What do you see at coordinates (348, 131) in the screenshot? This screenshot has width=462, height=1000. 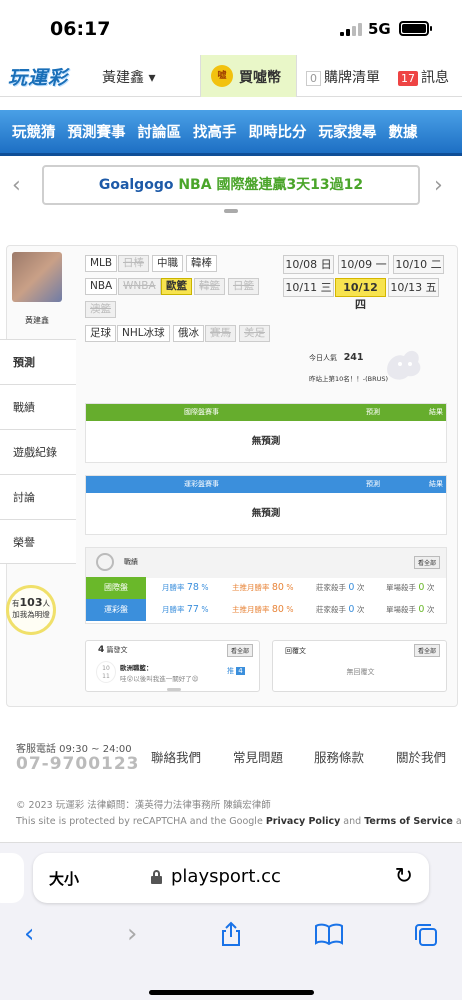 I see `nav-item: 玩家搜尋` at bounding box center [348, 131].